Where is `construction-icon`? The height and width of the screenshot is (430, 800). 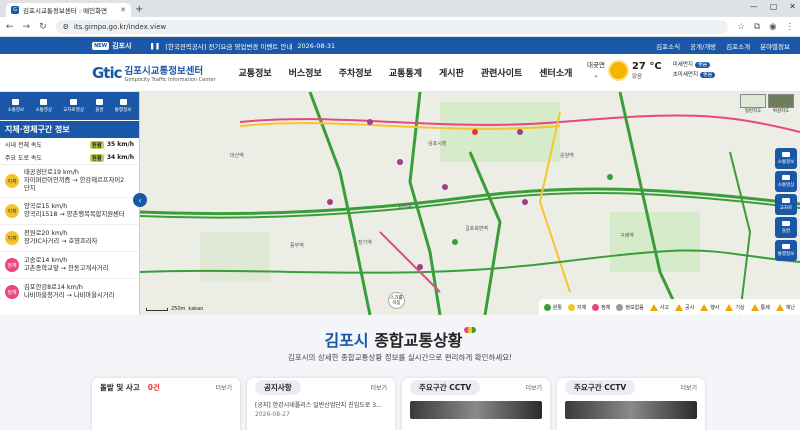 construction-icon is located at coordinates (678, 307).